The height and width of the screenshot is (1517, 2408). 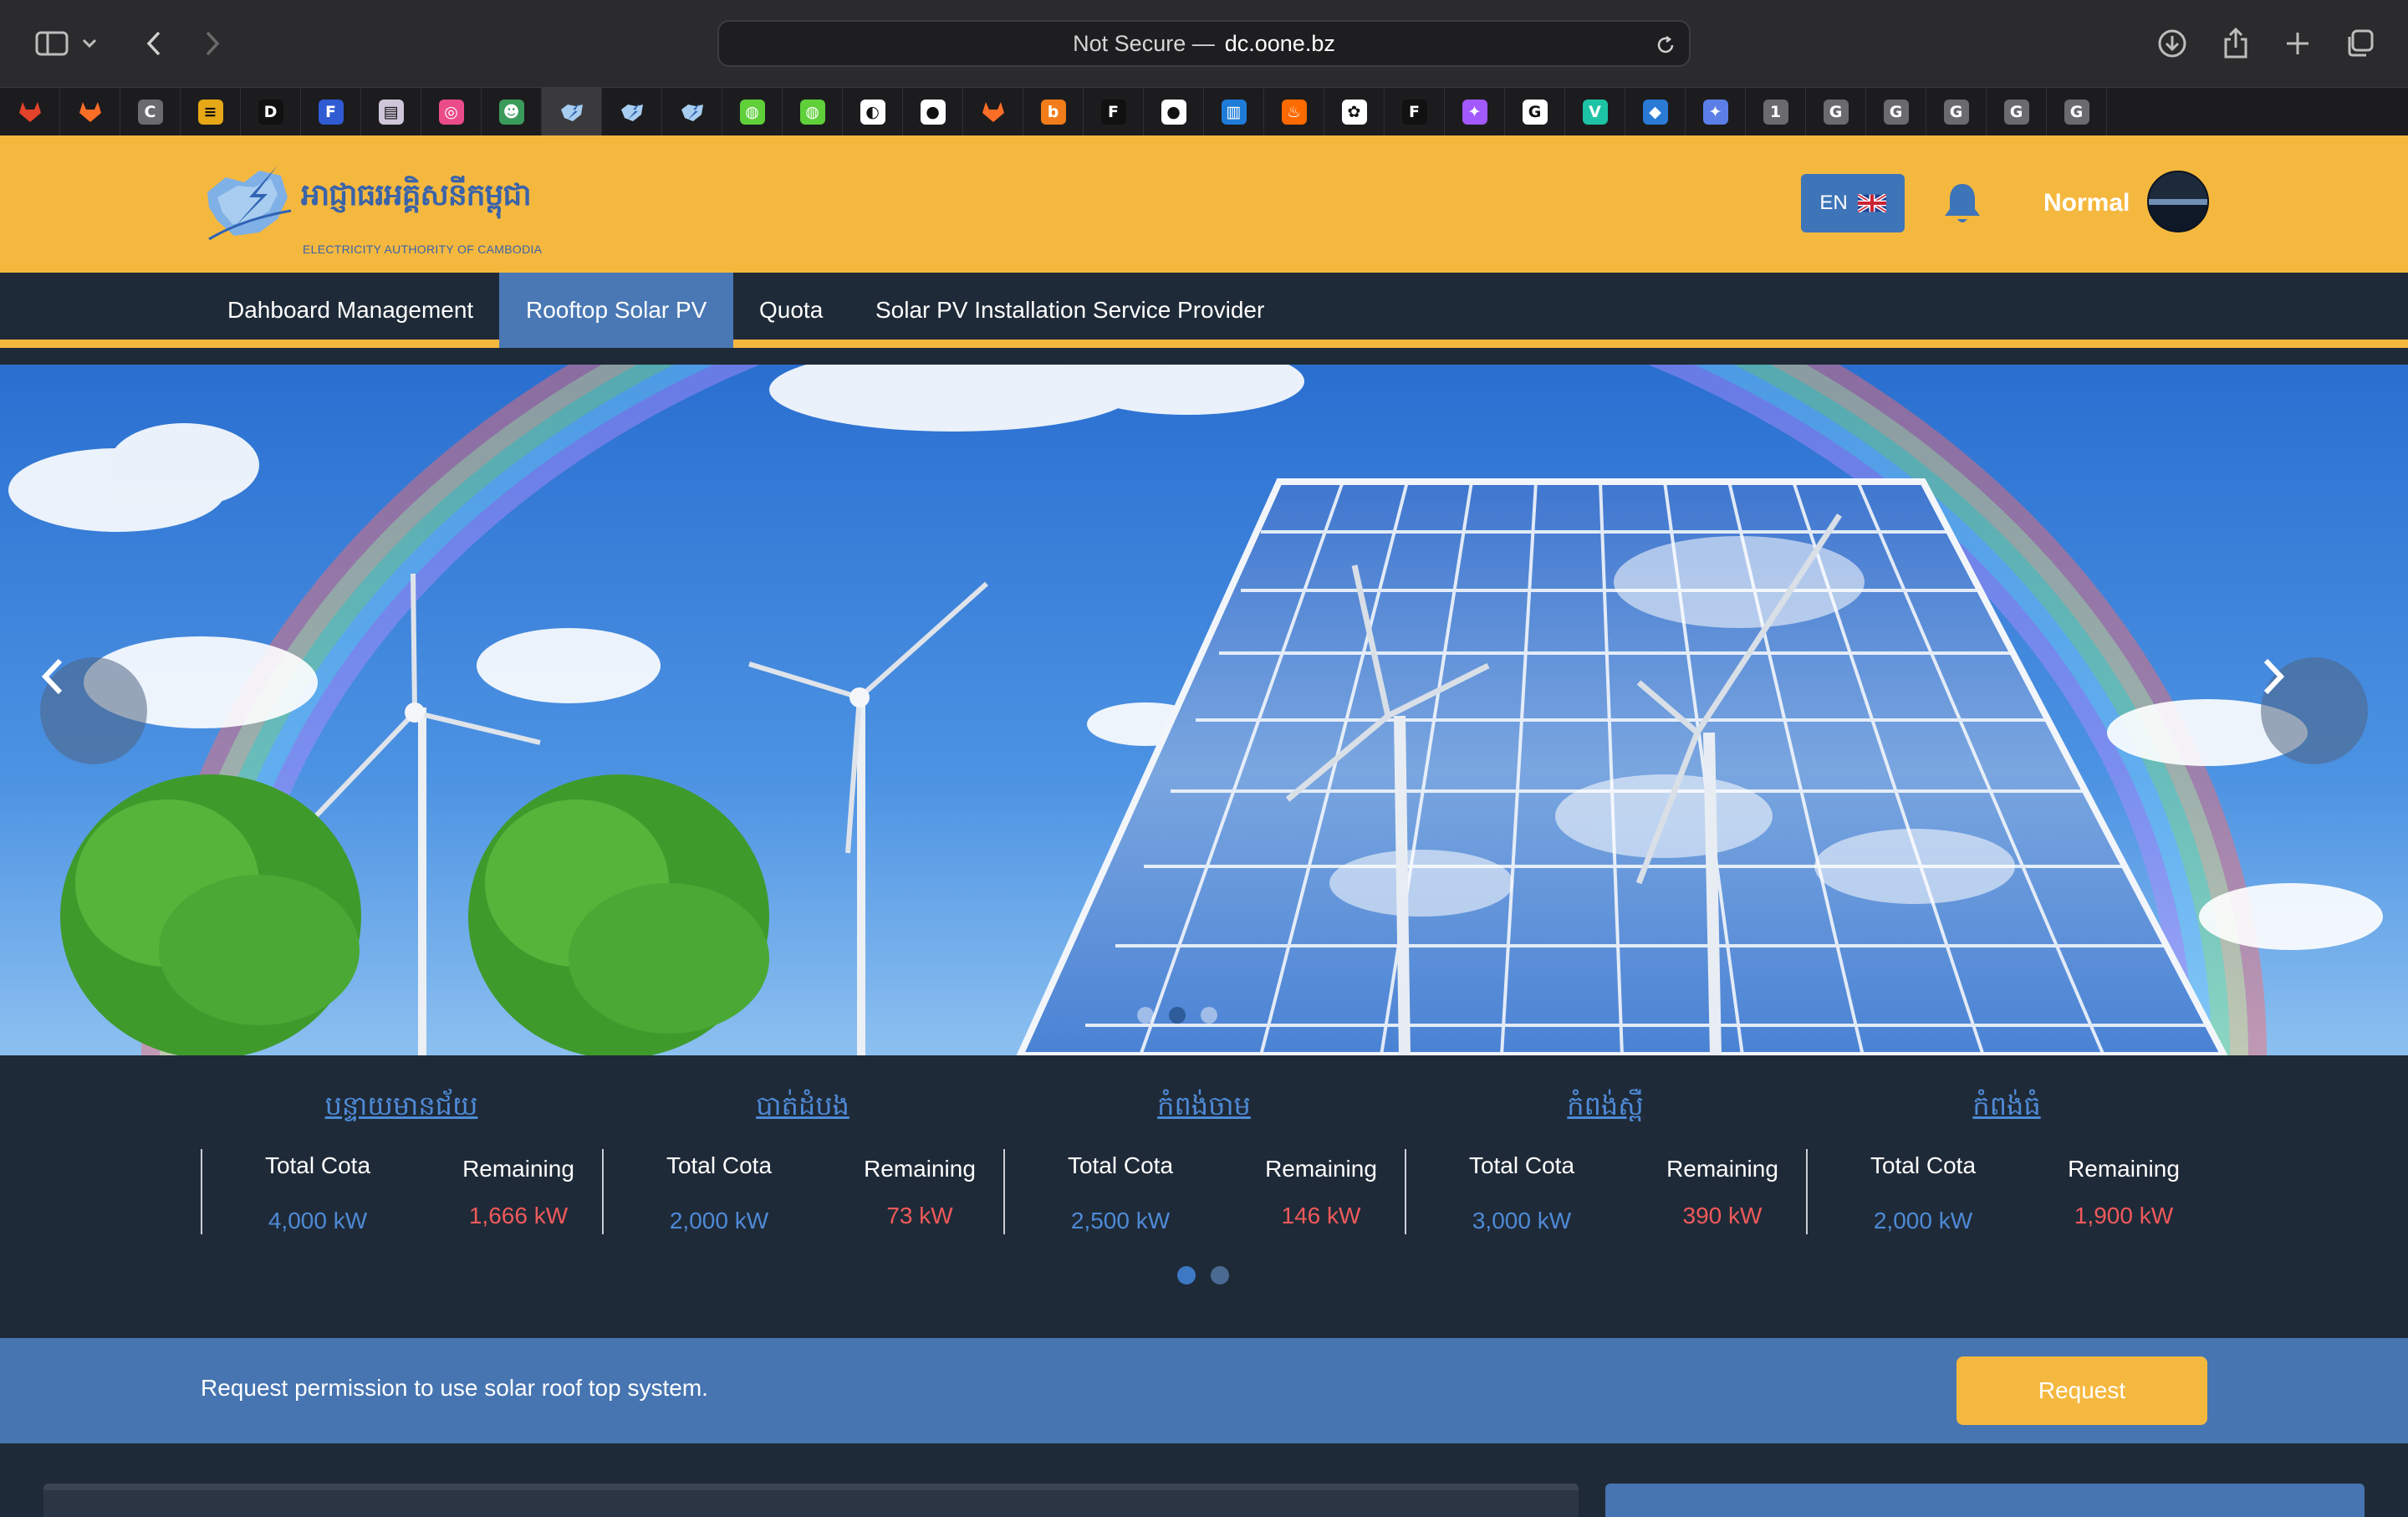 What do you see at coordinates (89, 43) in the screenshot?
I see `chevron-down-icon` at bounding box center [89, 43].